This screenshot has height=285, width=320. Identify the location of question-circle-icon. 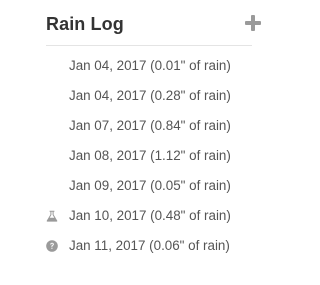
(52, 246).